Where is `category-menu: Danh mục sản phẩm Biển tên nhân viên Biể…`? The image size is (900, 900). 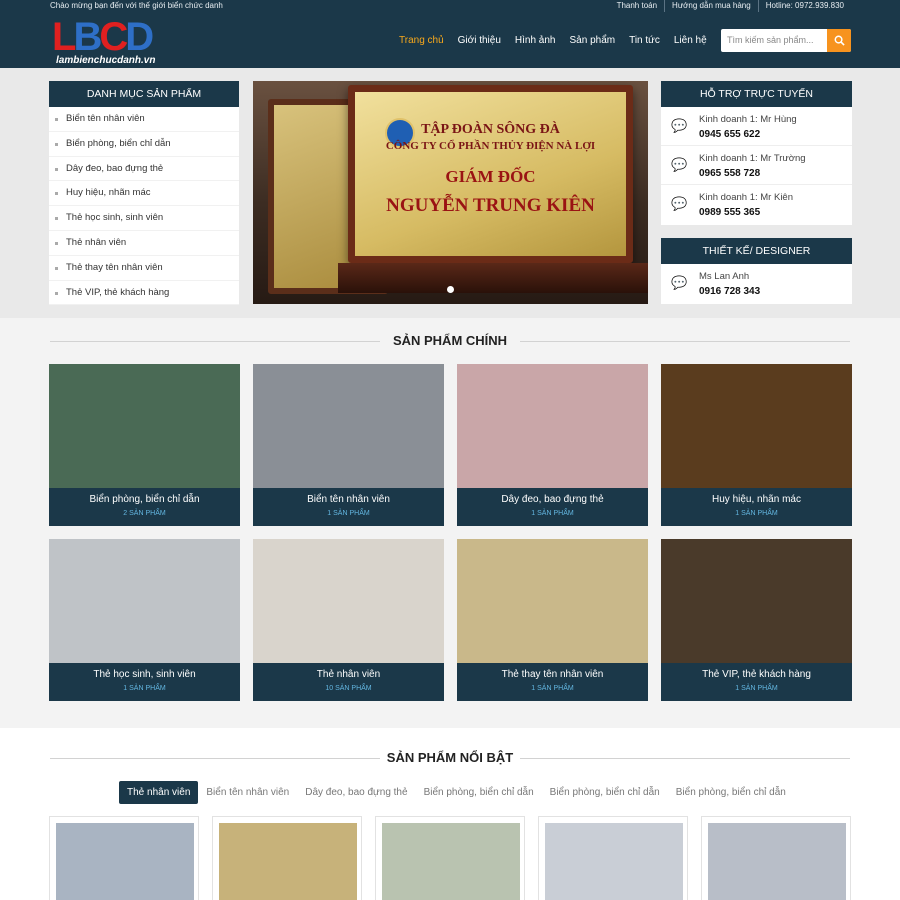 category-menu: Danh mục sản phẩm Biển tên nhân viên Biể… is located at coordinates (144, 193).